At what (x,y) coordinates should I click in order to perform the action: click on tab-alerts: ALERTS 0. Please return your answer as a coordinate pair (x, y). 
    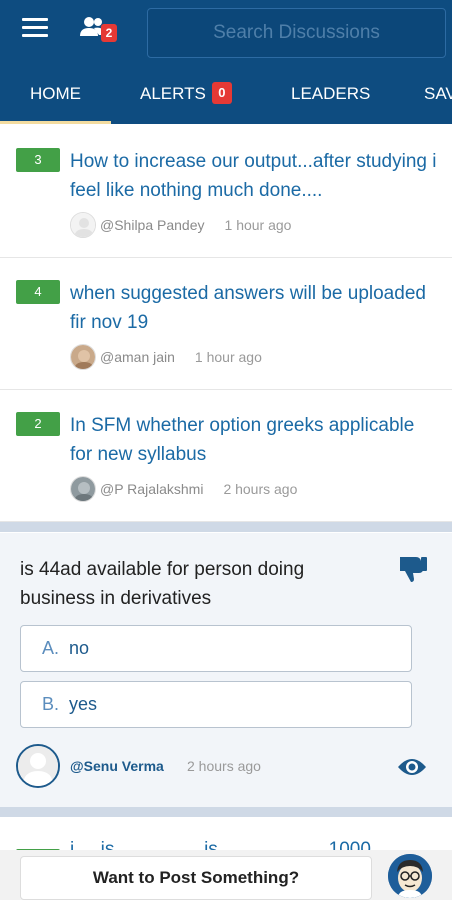
    Looking at the image, I should click on (186, 95).